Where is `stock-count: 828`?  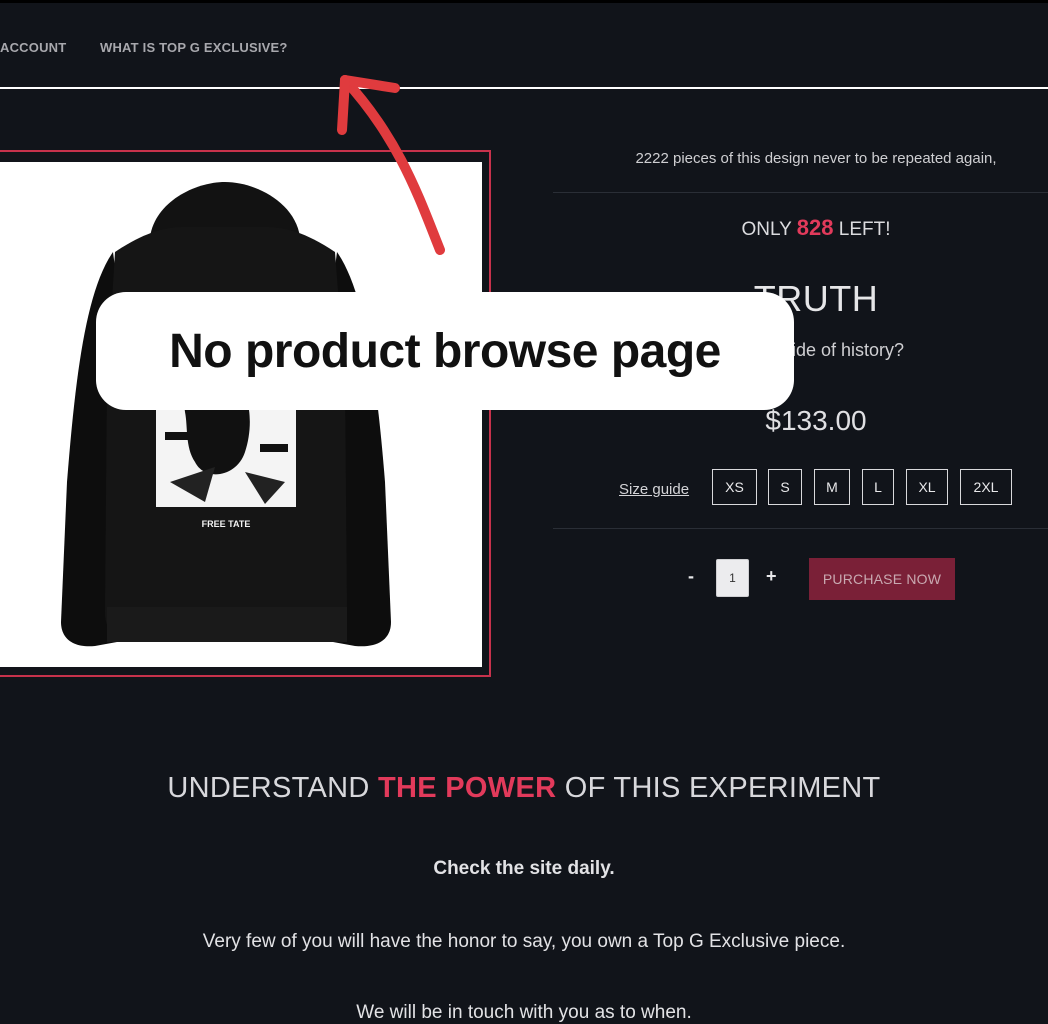 stock-count: 828 is located at coordinates (815, 227).